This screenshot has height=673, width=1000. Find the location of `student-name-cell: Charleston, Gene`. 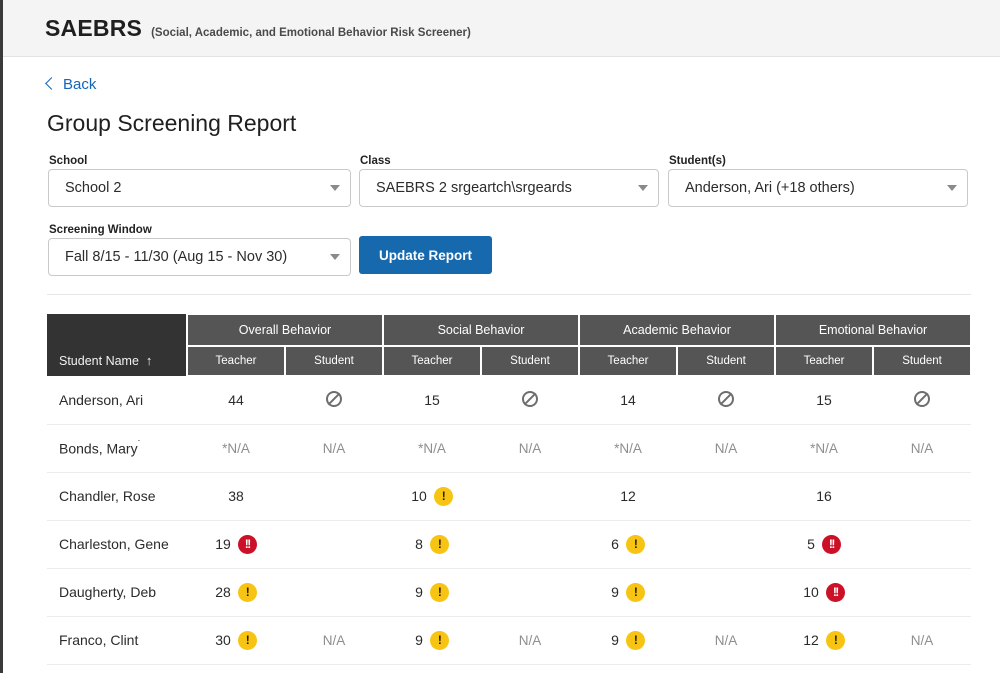

student-name-cell: Charleston, Gene is located at coordinates (117, 544).